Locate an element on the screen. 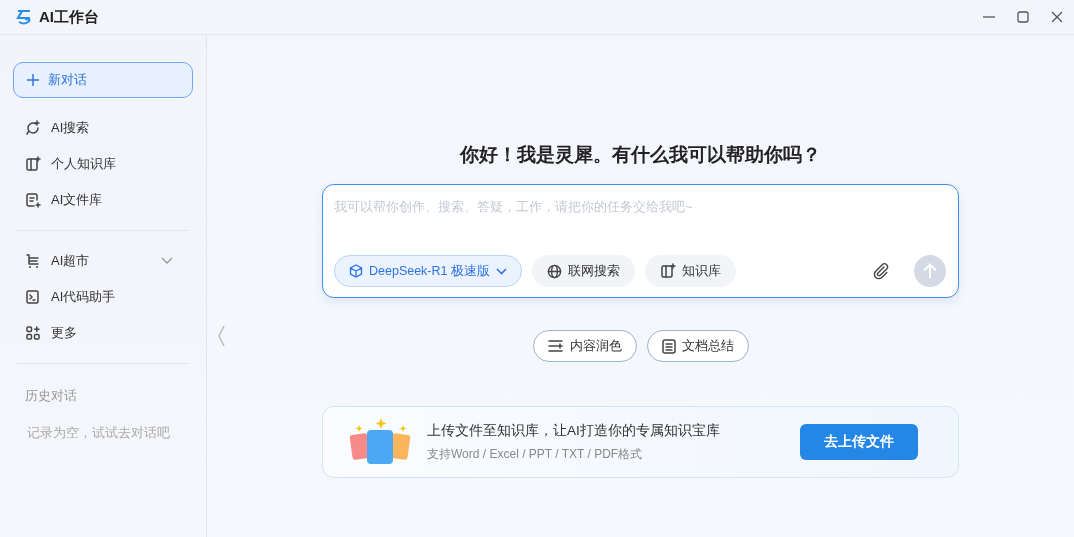 This screenshot has width=1074, height=537. arrow-up-icon is located at coordinates (930, 271).